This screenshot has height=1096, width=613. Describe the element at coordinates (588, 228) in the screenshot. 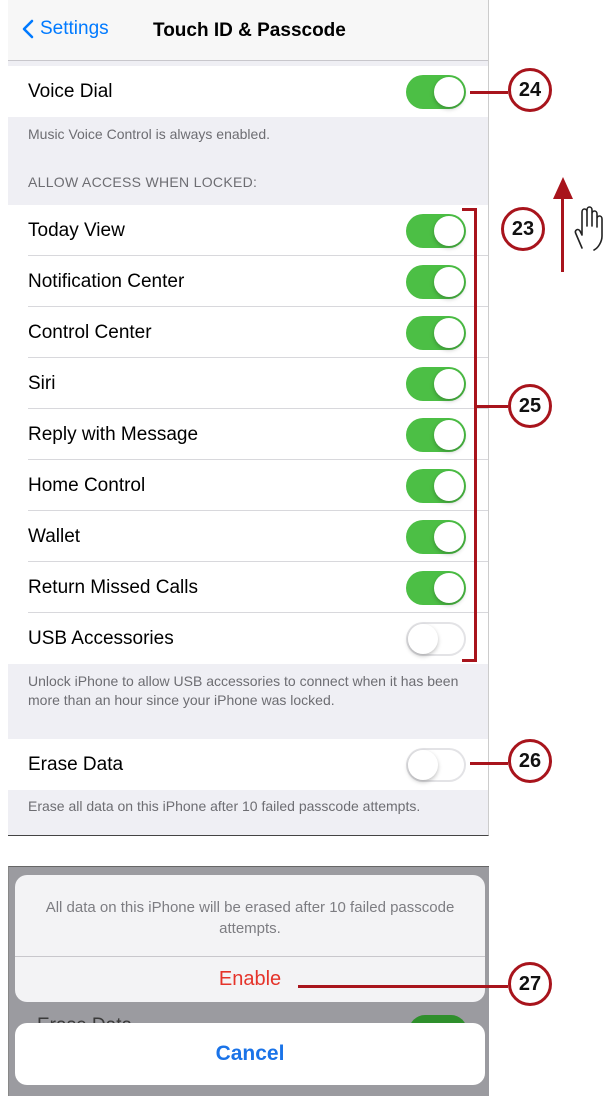

I see `hand-swipe-icon` at that location.